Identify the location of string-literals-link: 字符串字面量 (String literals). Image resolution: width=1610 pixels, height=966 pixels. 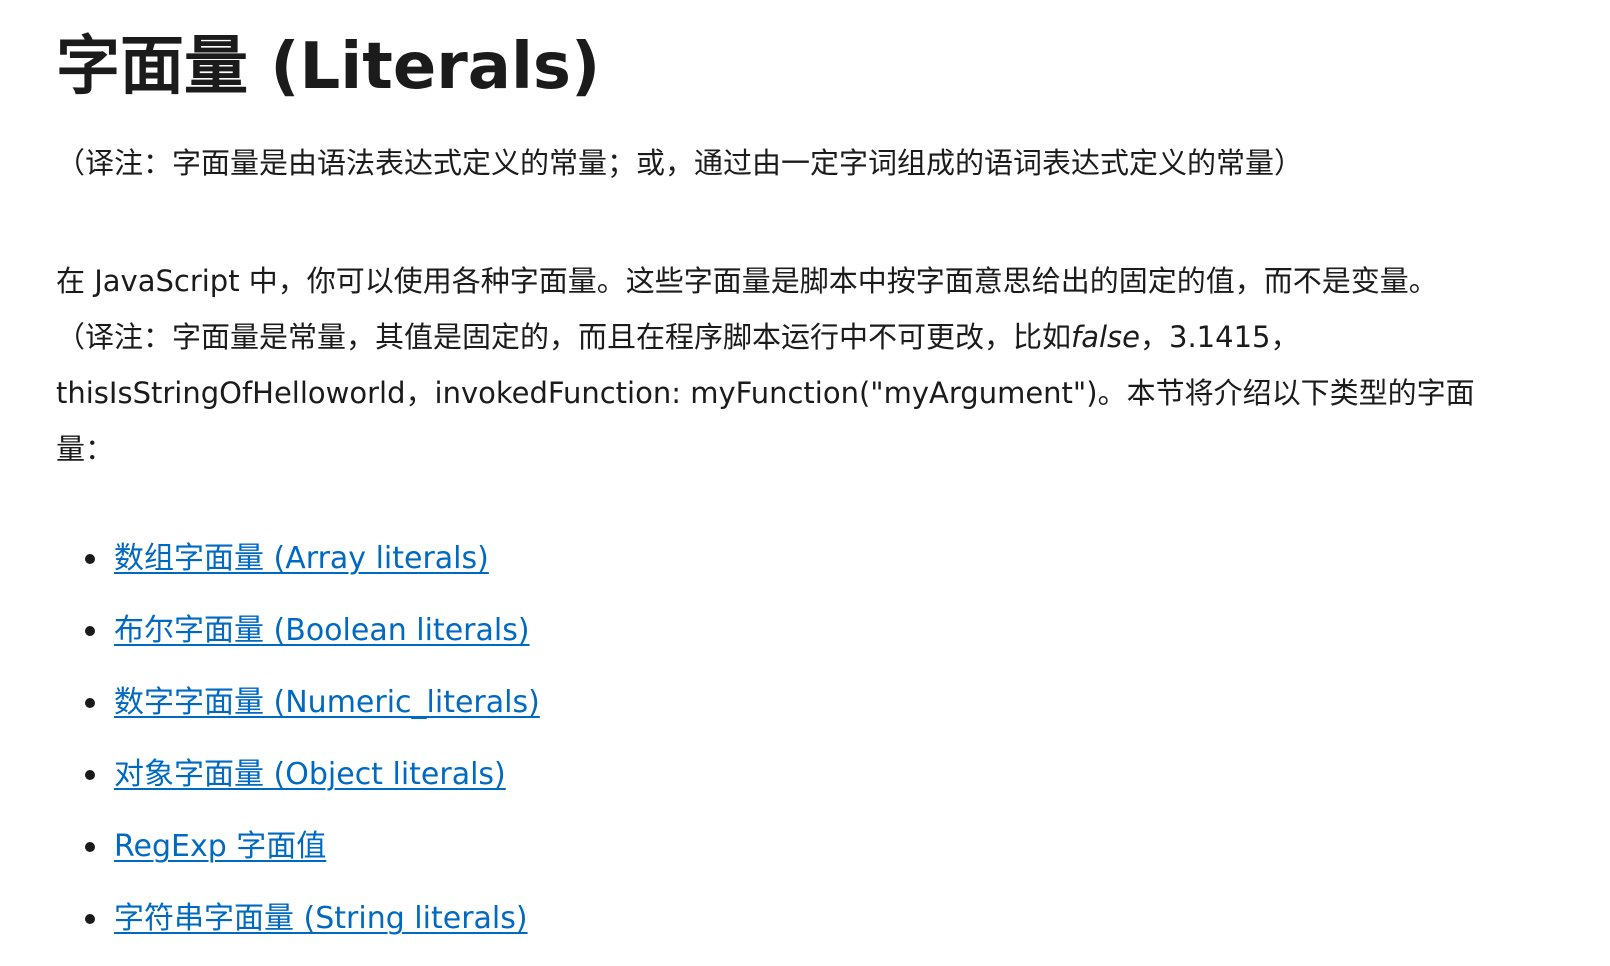
(321, 918).